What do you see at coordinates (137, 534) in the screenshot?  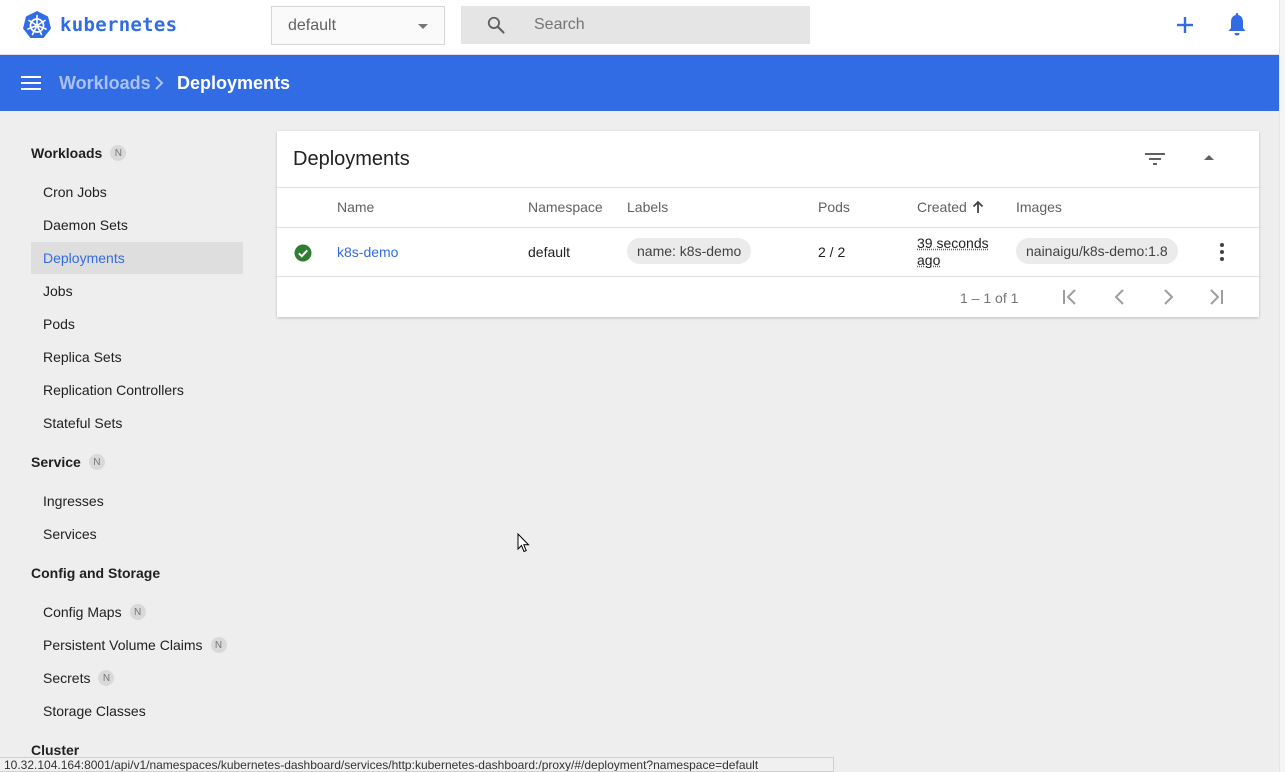 I see `sidebar-item-services: Services` at bounding box center [137, 534].